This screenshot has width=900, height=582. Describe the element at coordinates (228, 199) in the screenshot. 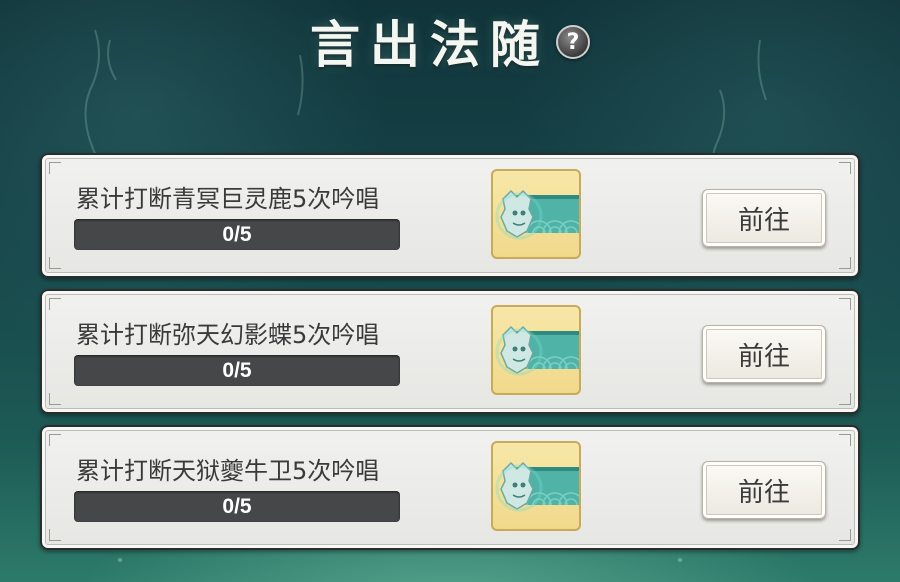

I see `task-title: 累计打断青冥巨灵鹿5次吟唱` at that location.